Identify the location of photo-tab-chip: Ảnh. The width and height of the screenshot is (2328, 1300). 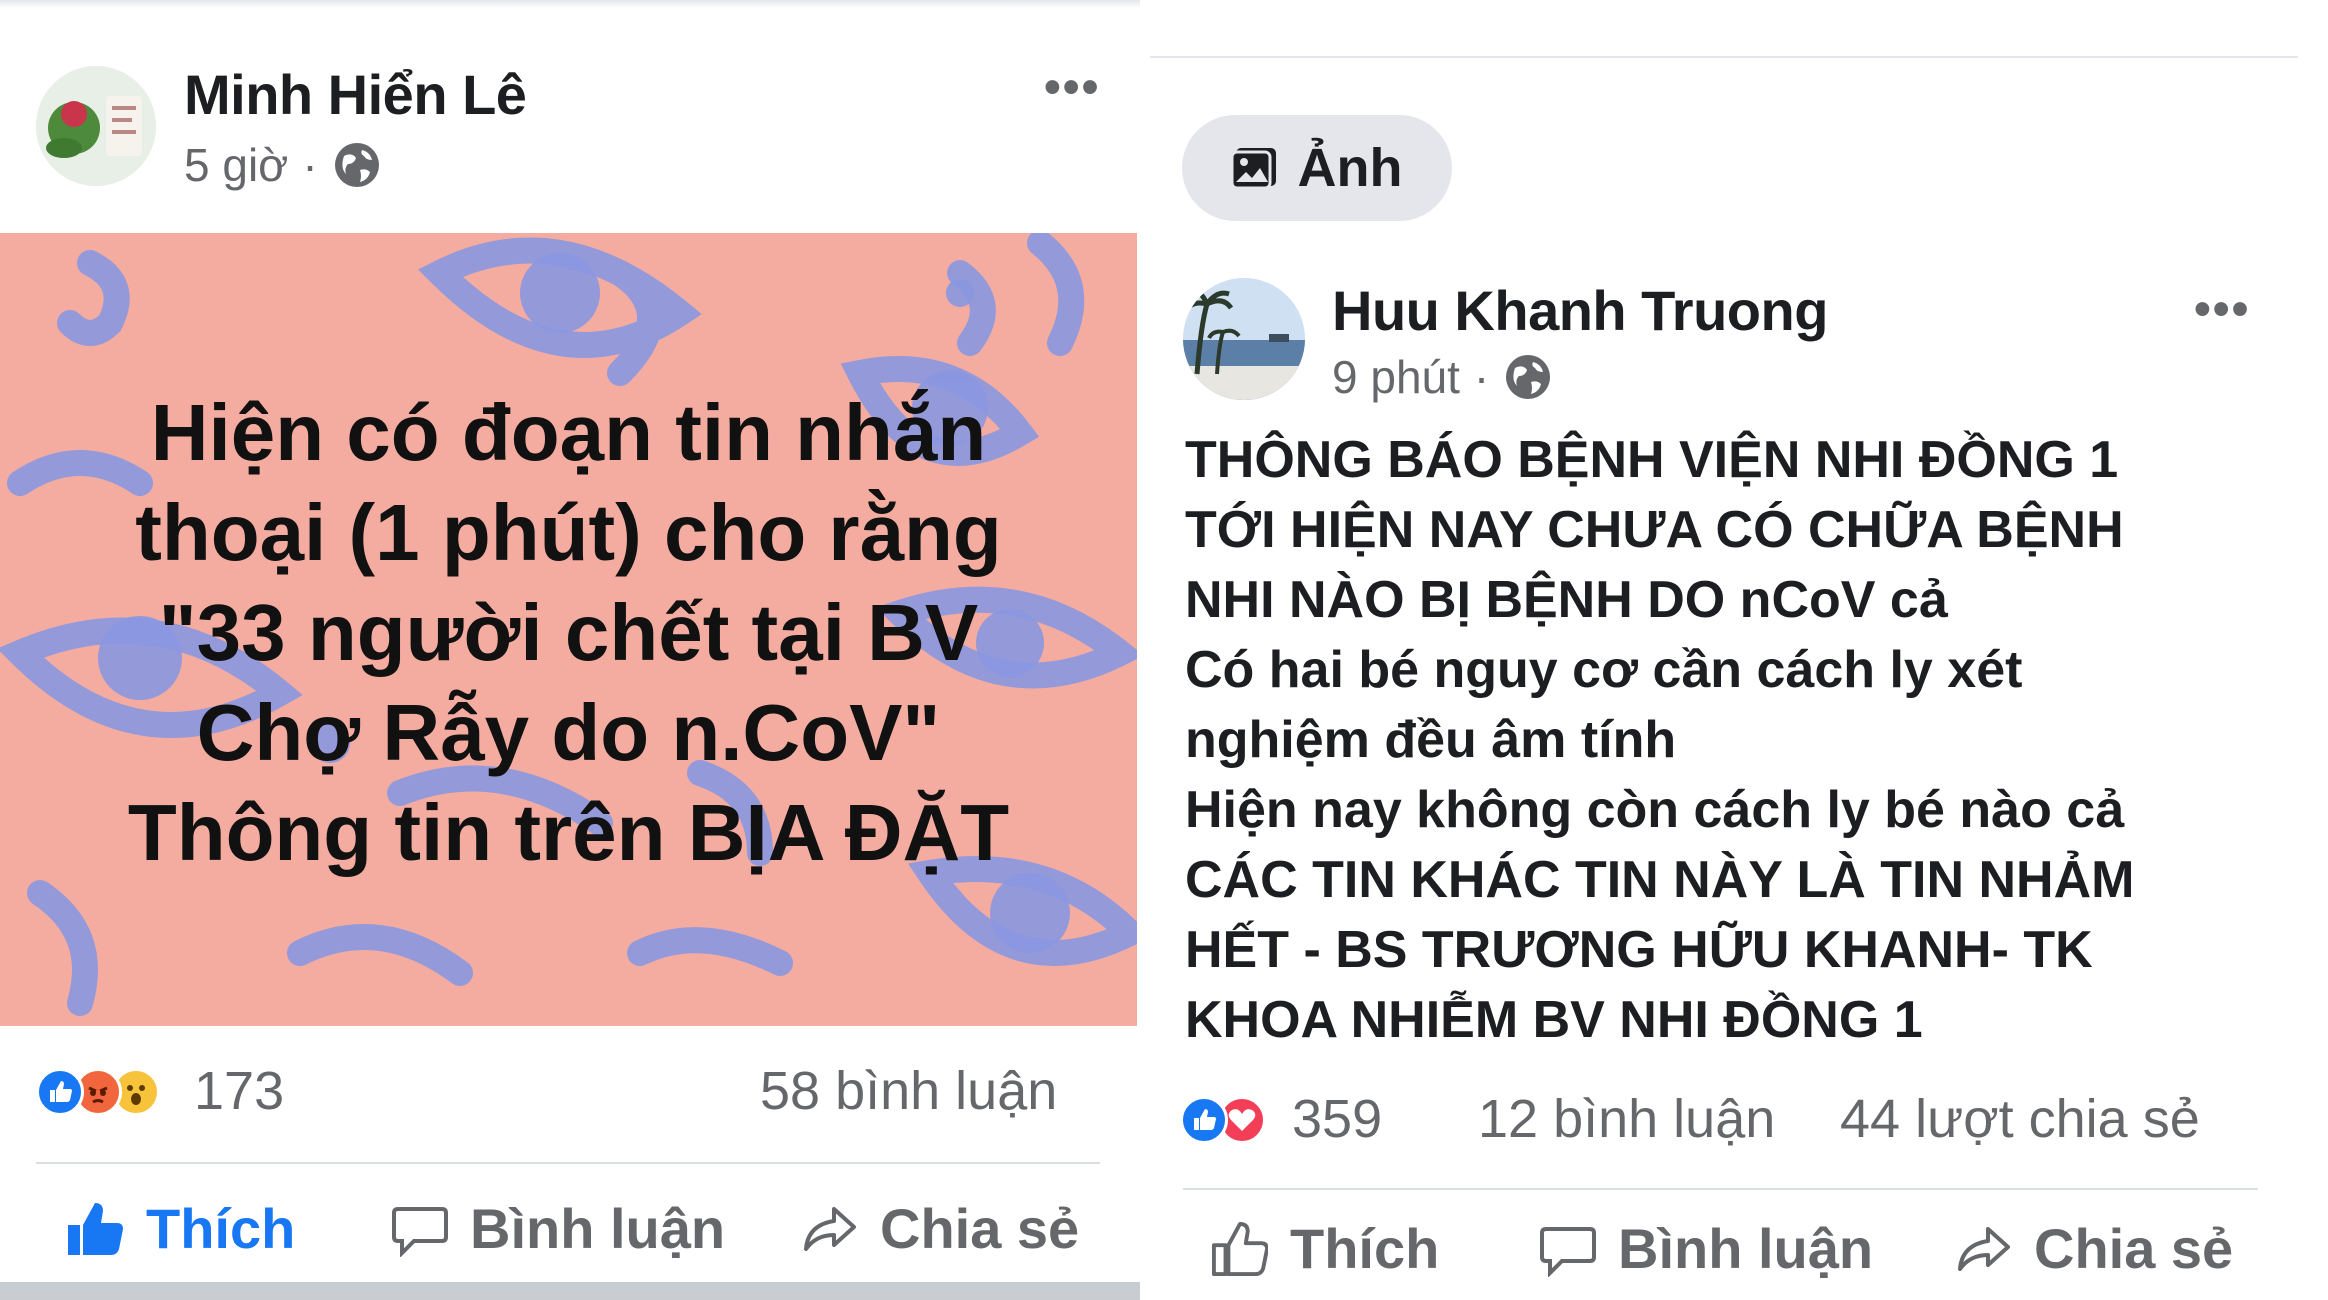
(1317, 168).